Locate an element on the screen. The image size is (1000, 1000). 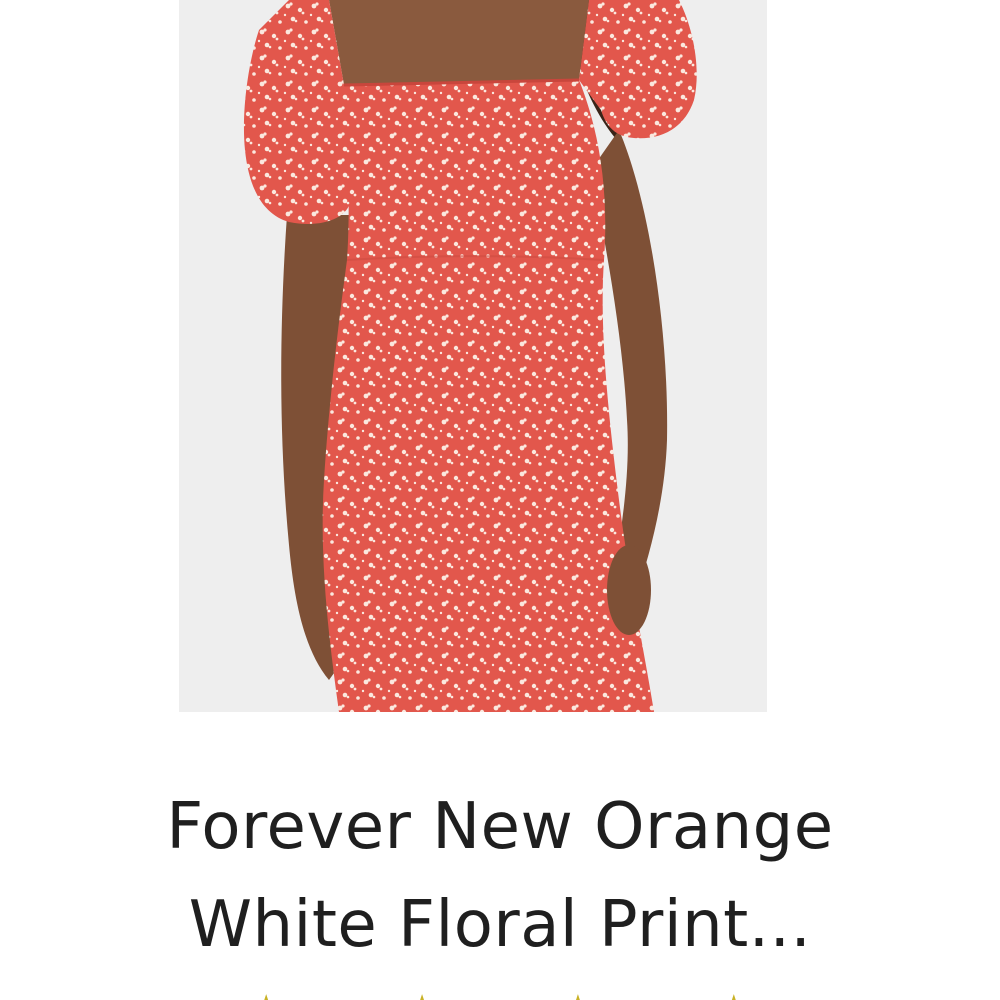
rating-stars: ★ ★ ★ ★ is located at coordinates (500, 996).